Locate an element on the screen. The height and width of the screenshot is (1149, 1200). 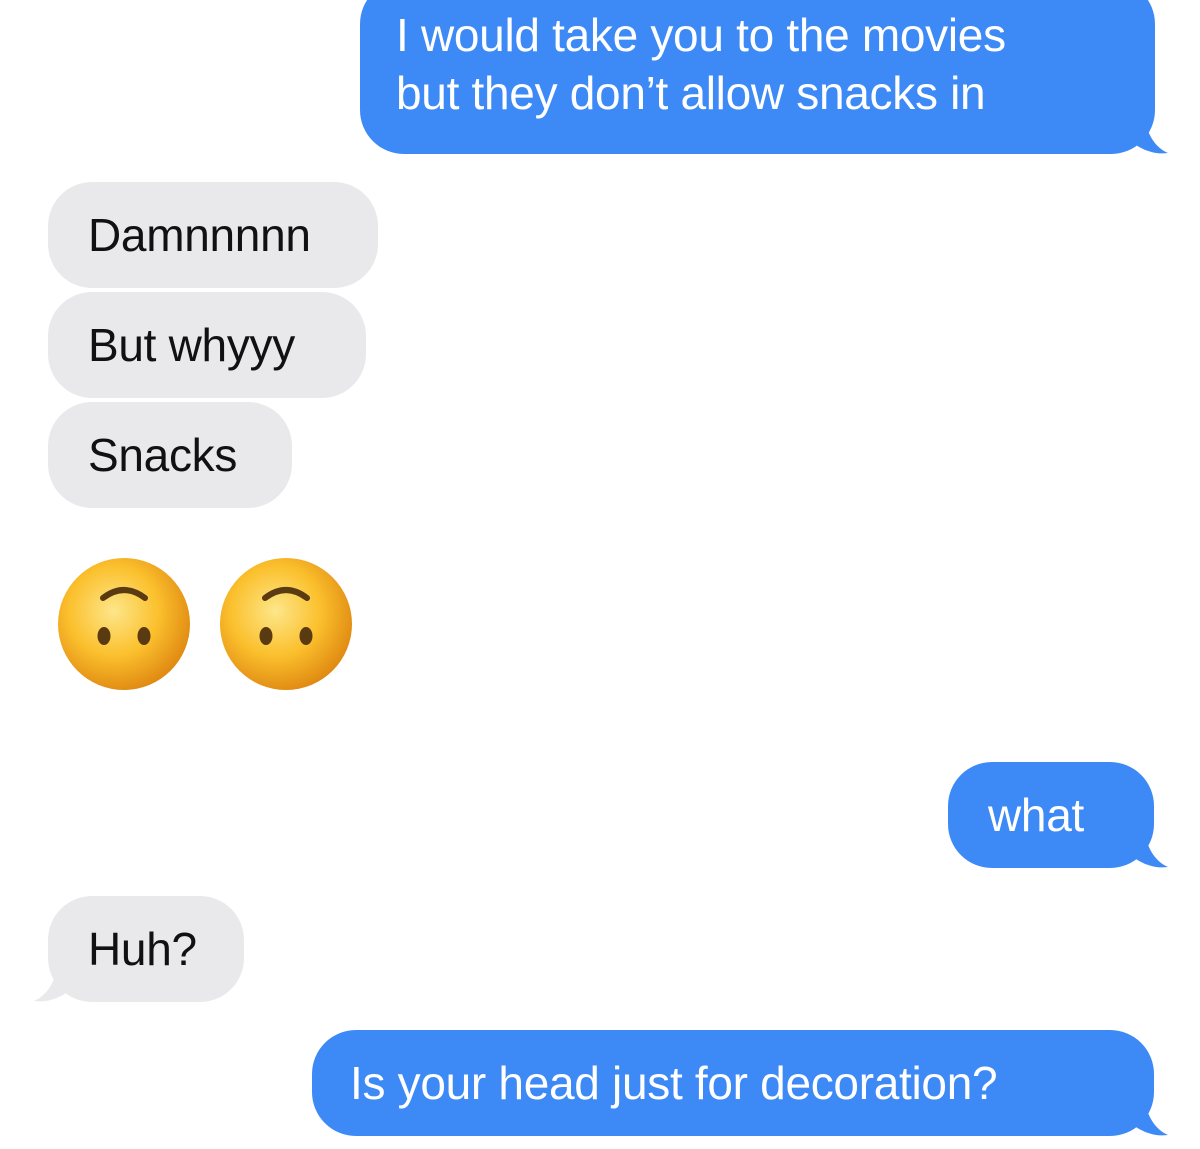
received-message-bubble: But whyyy is located at coordinates (207, 345).